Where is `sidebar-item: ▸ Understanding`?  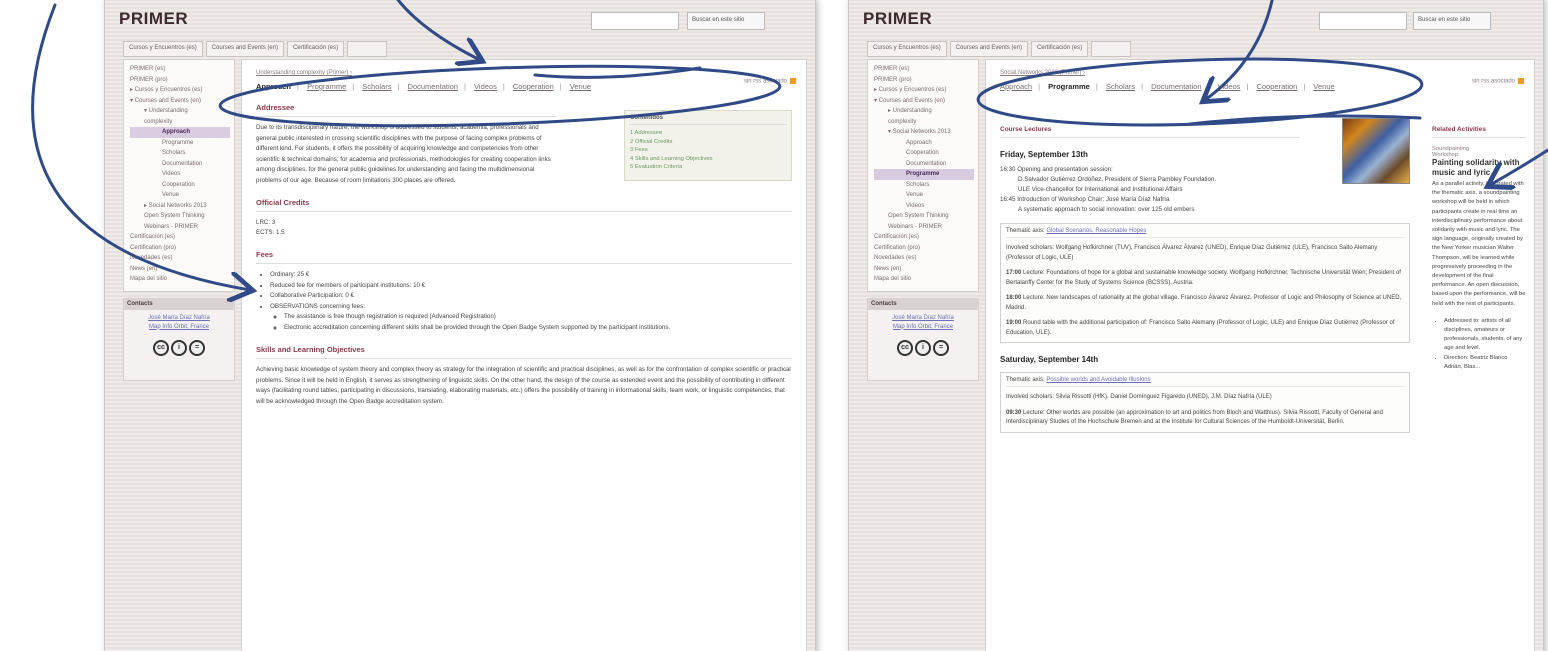
sidebar-item: ▸ Understanding is located at coordinates (924, 111).